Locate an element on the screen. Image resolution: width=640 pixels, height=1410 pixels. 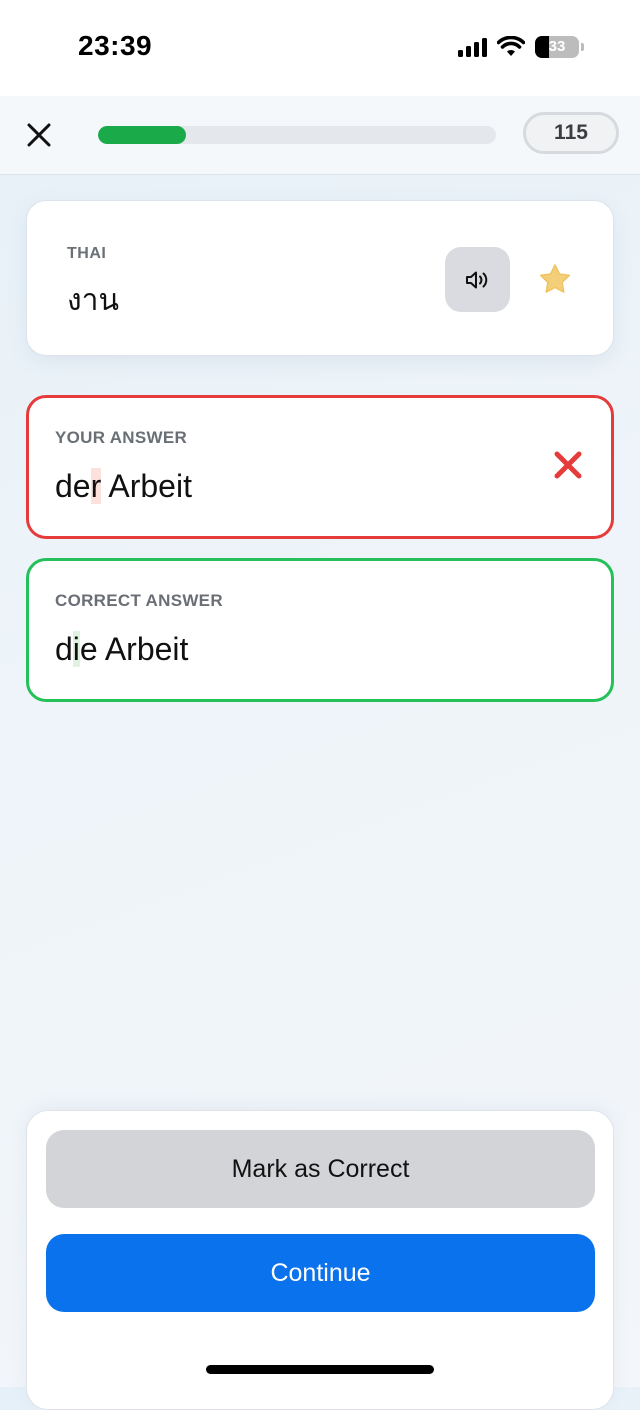
status-time: 23:39 is located at coordinates (115, 45).